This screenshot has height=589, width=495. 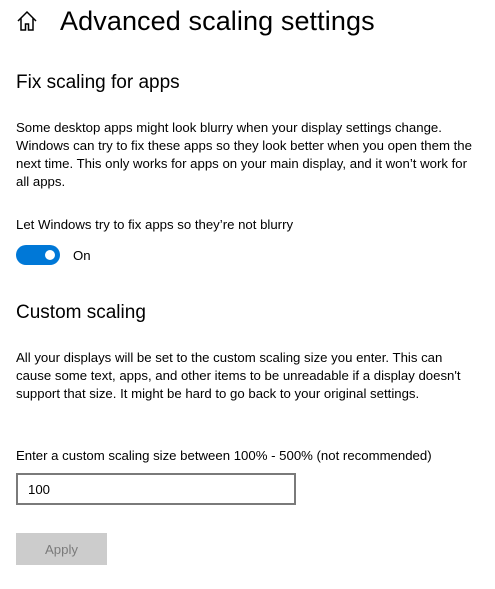 What do you see at coordinates (27, 21) in the screenshot?
I see `home-icon` at bounding box center [27, 21].